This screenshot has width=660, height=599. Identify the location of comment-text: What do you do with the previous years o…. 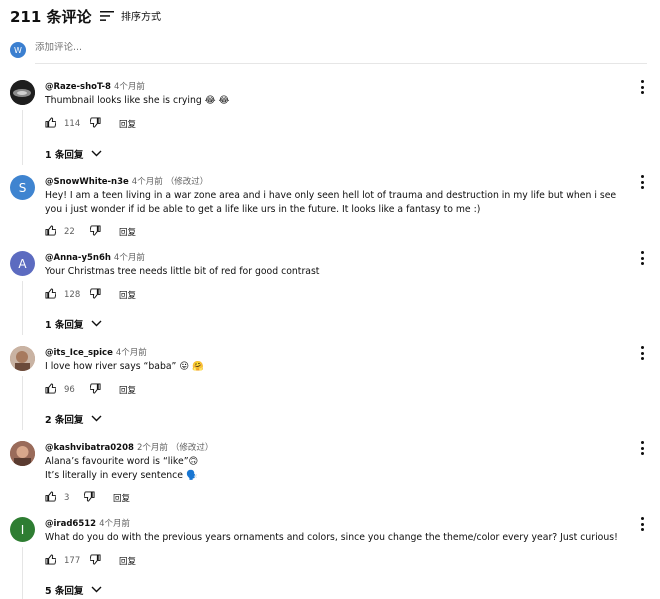
(331, 537).